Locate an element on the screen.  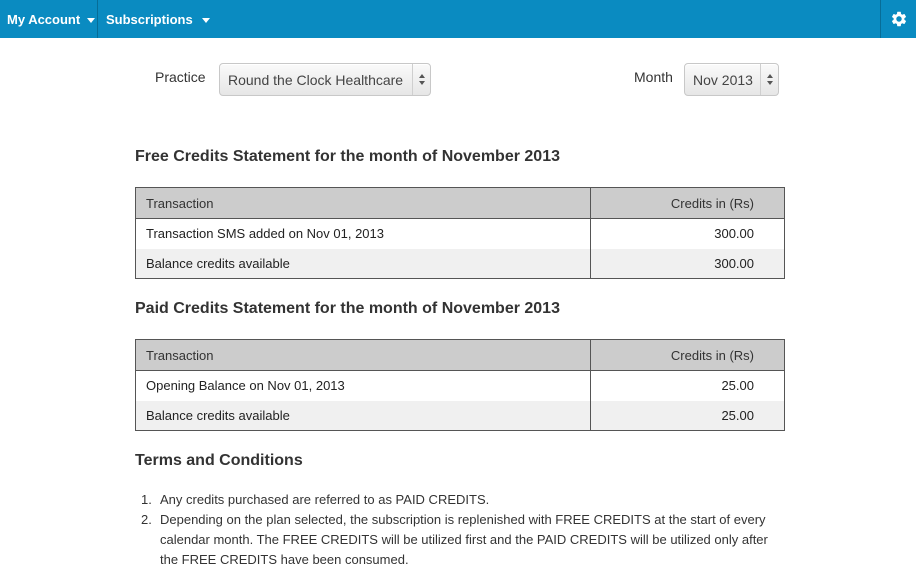
practice-label: Practice is located at coordinates (180, 77).